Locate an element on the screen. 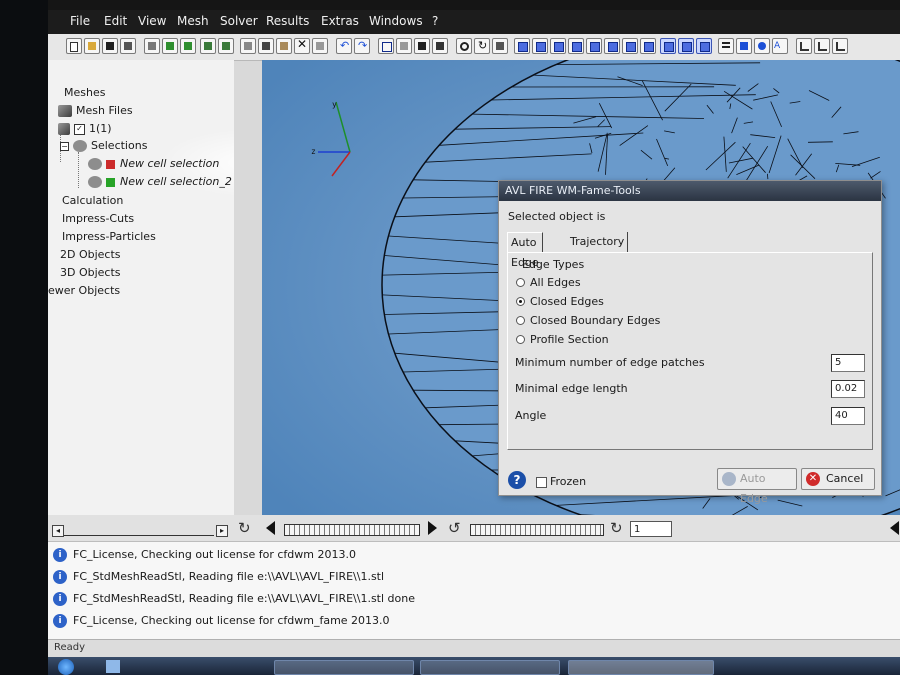 The height and width of the screenshot is (675, 900). tree-item-impress-particles: Impress-Particles is located at coordinates (109, 236).